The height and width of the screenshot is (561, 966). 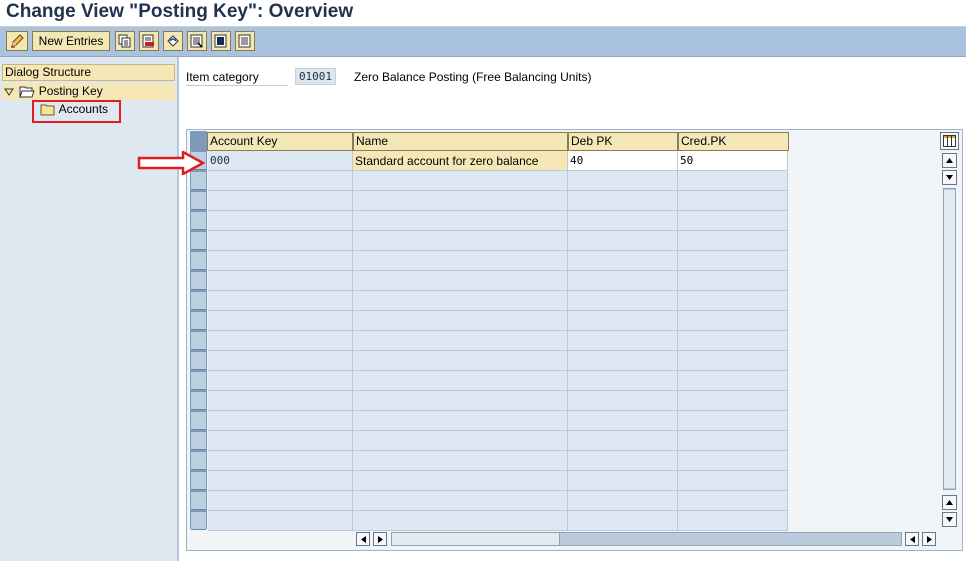 What do you see at coordinates (623, 141) in the screenshot?
I see `column-header-deb-pk: Deb PK` at bounding box center [623, 141].